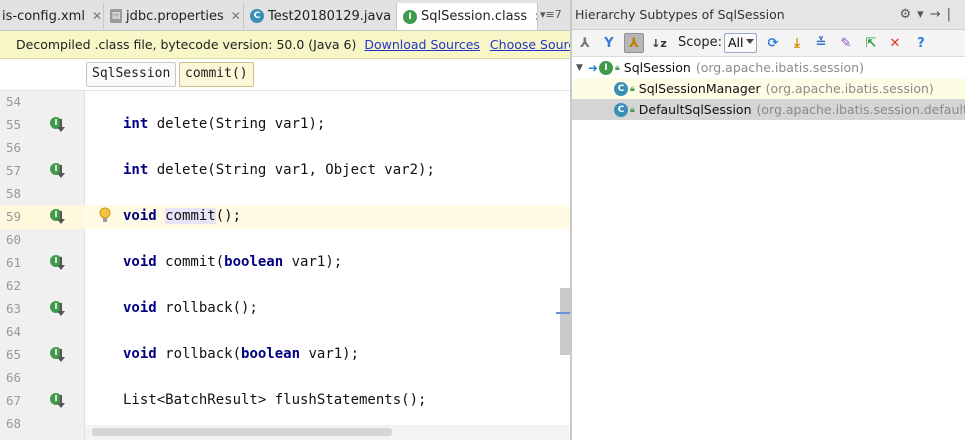 The image size is (965, 440). What do you see at coordinates (14, 170) in the screenshot?
I see `line-number: 57` at bounding box center [14, 170].